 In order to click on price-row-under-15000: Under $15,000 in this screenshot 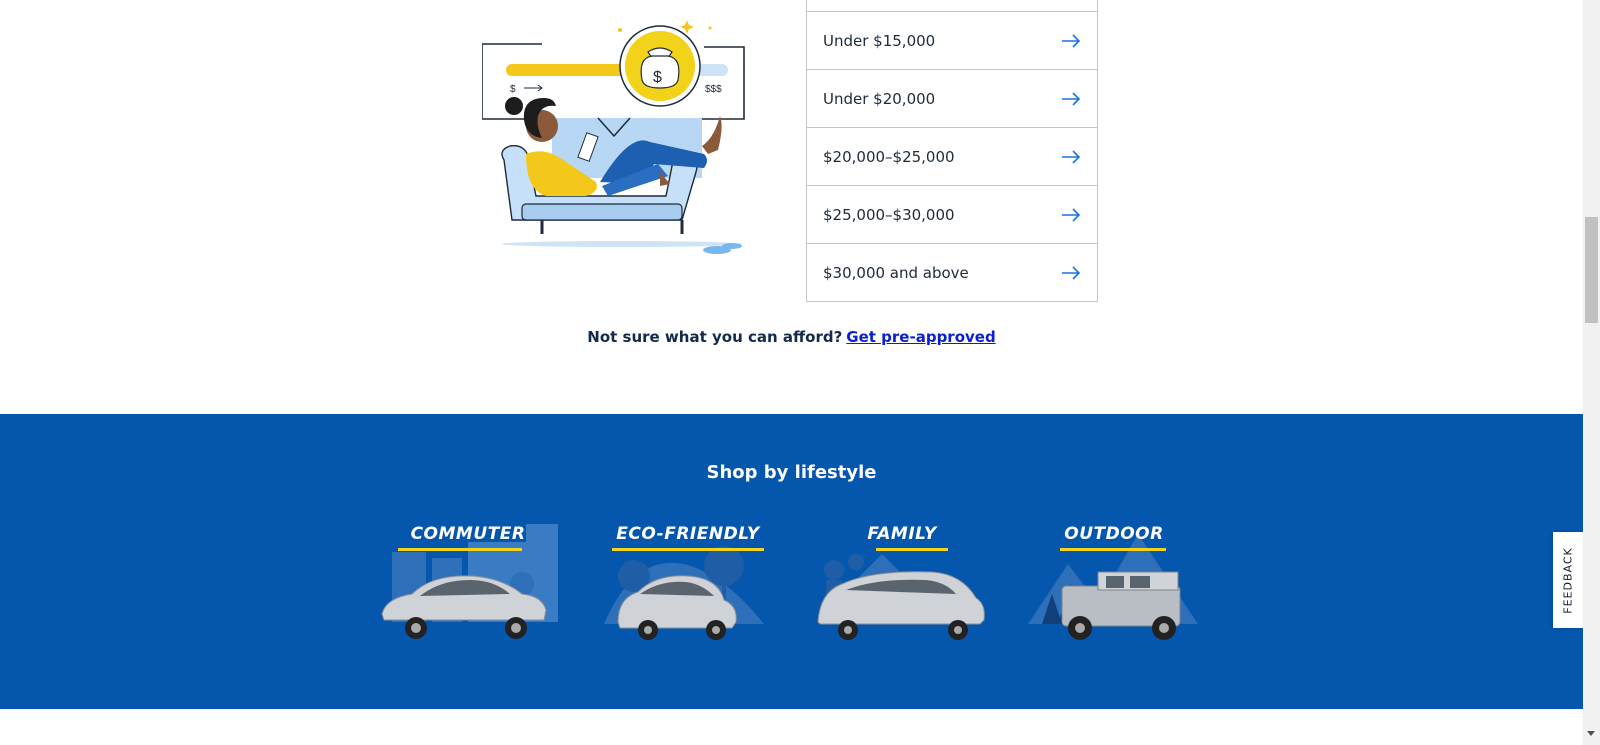, I will do `click(952, 41)`.